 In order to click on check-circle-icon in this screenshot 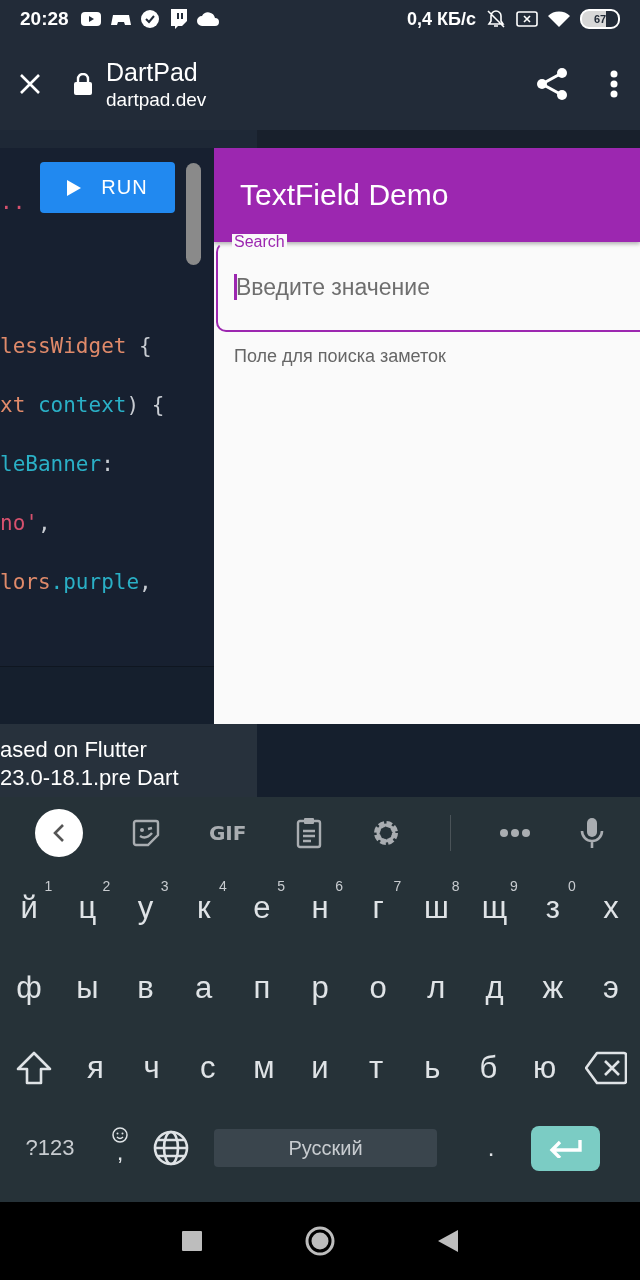, I will do `click(149, 19)`.